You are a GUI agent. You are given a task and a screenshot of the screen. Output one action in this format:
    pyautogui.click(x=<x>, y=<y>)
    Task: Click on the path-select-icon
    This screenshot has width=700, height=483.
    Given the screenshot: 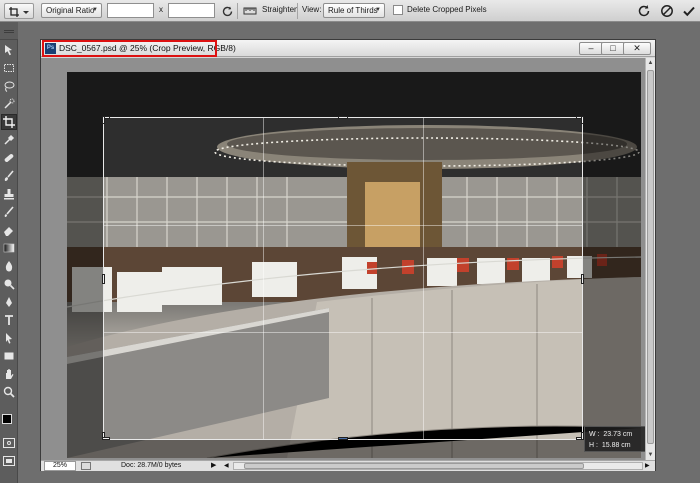 What is the action you would take?
    pyautogui.click(x=9, y=338)
    